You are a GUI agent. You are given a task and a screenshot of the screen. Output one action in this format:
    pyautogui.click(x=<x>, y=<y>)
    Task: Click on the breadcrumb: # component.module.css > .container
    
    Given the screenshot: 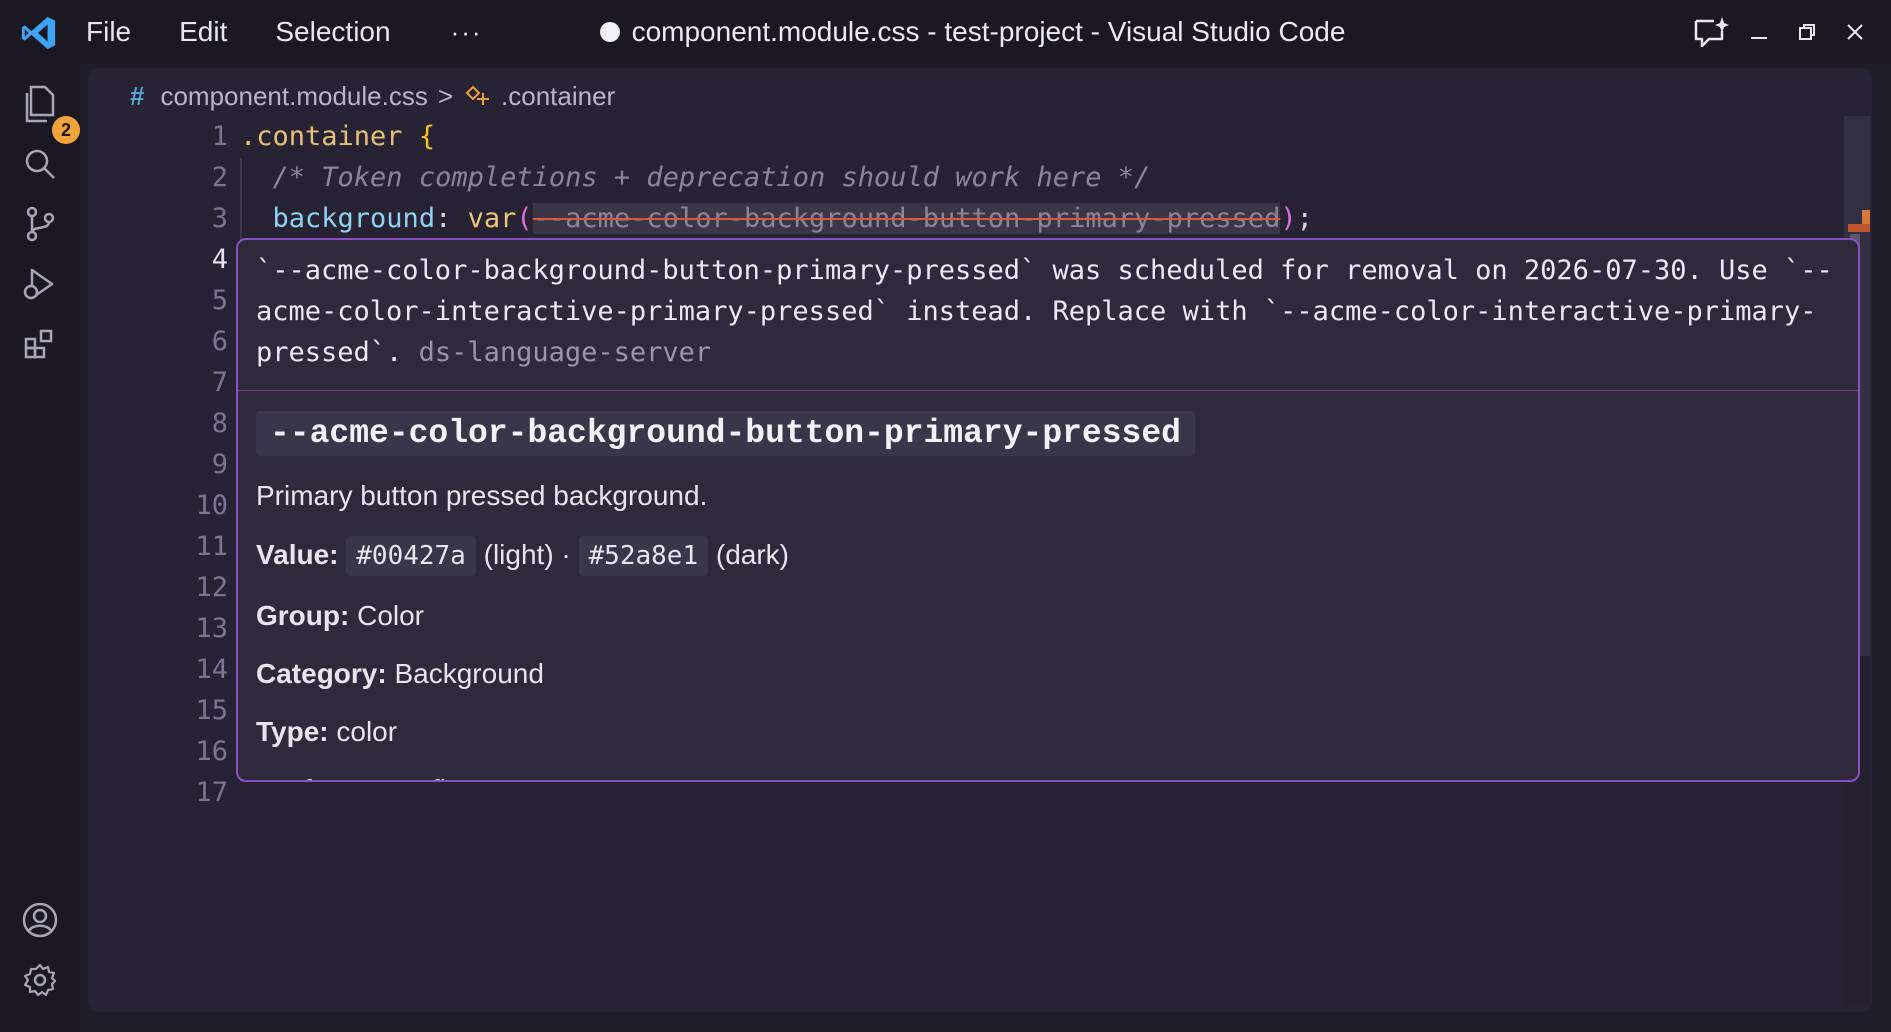 What is the action you would take?
    pyautogui.click(x=372, y=96)
    